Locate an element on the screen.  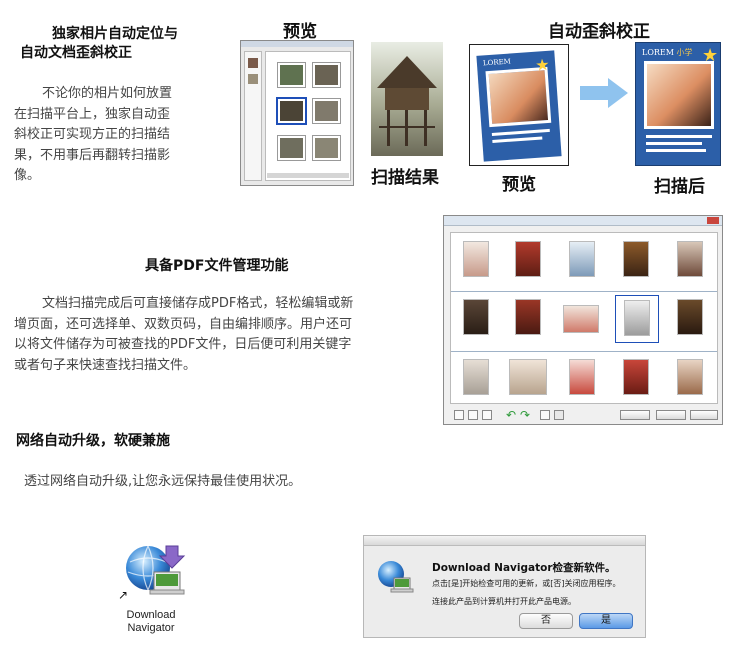
sidebar-photo-icon is located at coordinates (253, 63).